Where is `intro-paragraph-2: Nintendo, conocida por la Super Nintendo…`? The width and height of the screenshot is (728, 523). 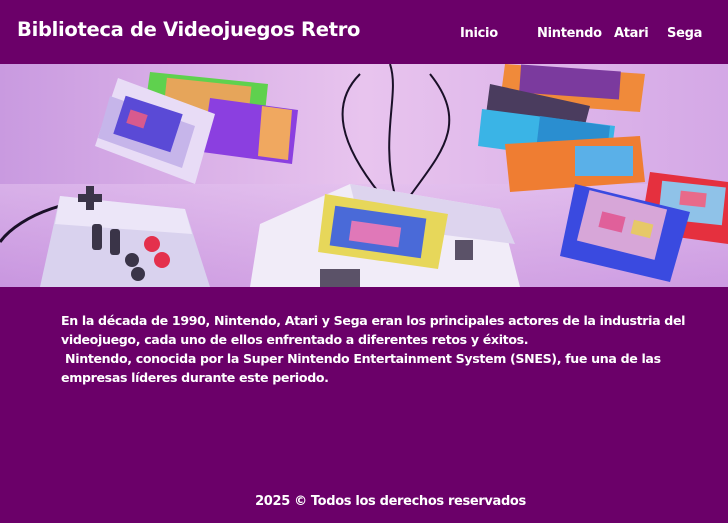 intro-paragraph-2: Nintendo, conocida por la Super Nintendo… is located at coordinates (363, 368).